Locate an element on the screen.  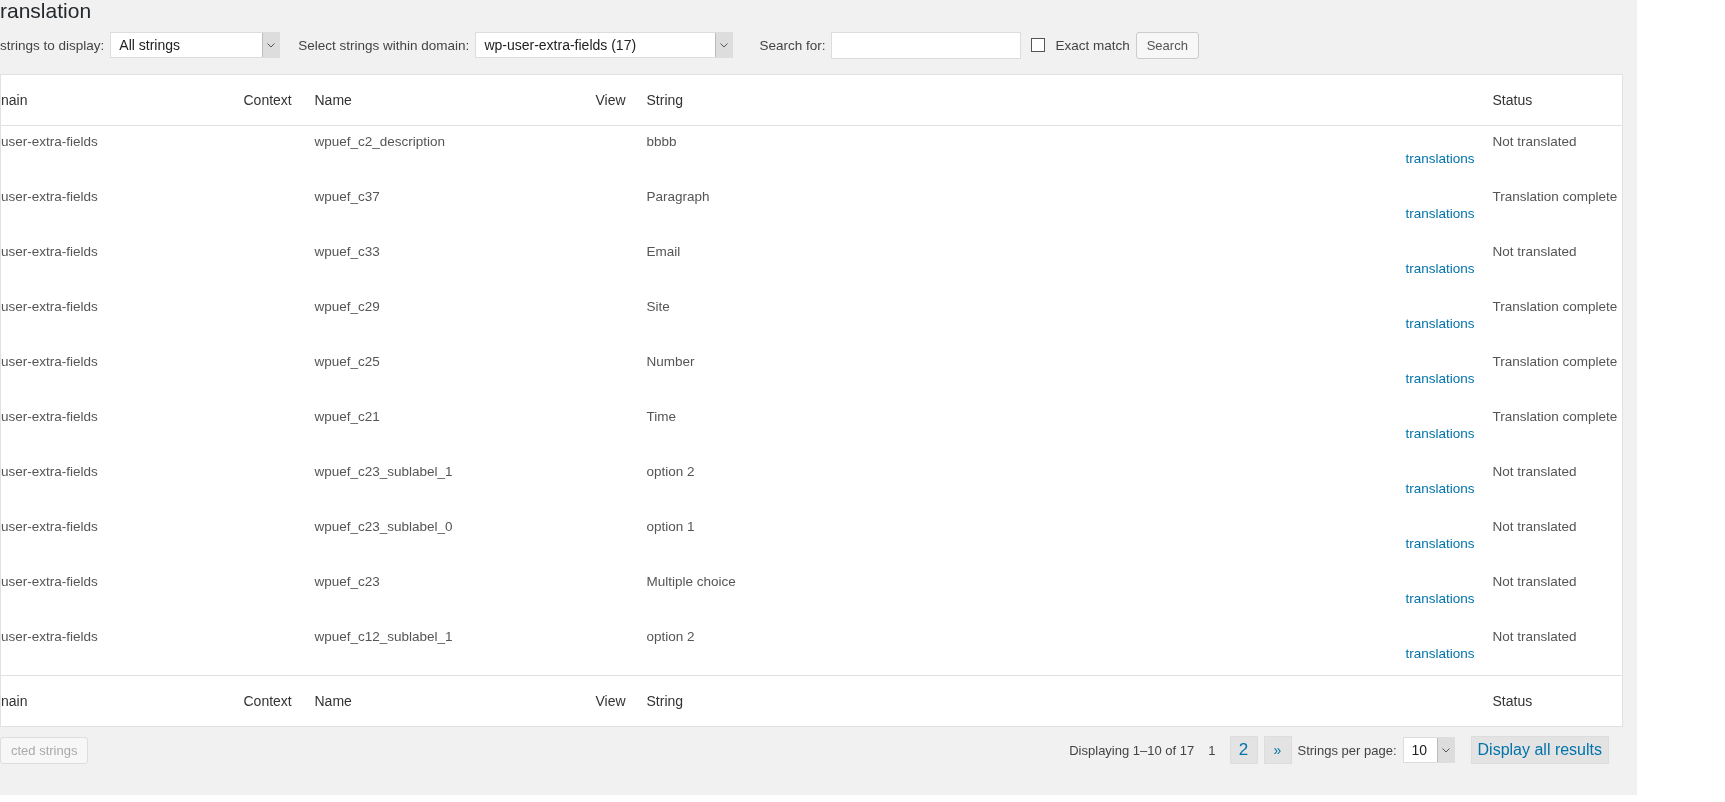
display-all-button: Display all results is located at coordinates (1539, 750).